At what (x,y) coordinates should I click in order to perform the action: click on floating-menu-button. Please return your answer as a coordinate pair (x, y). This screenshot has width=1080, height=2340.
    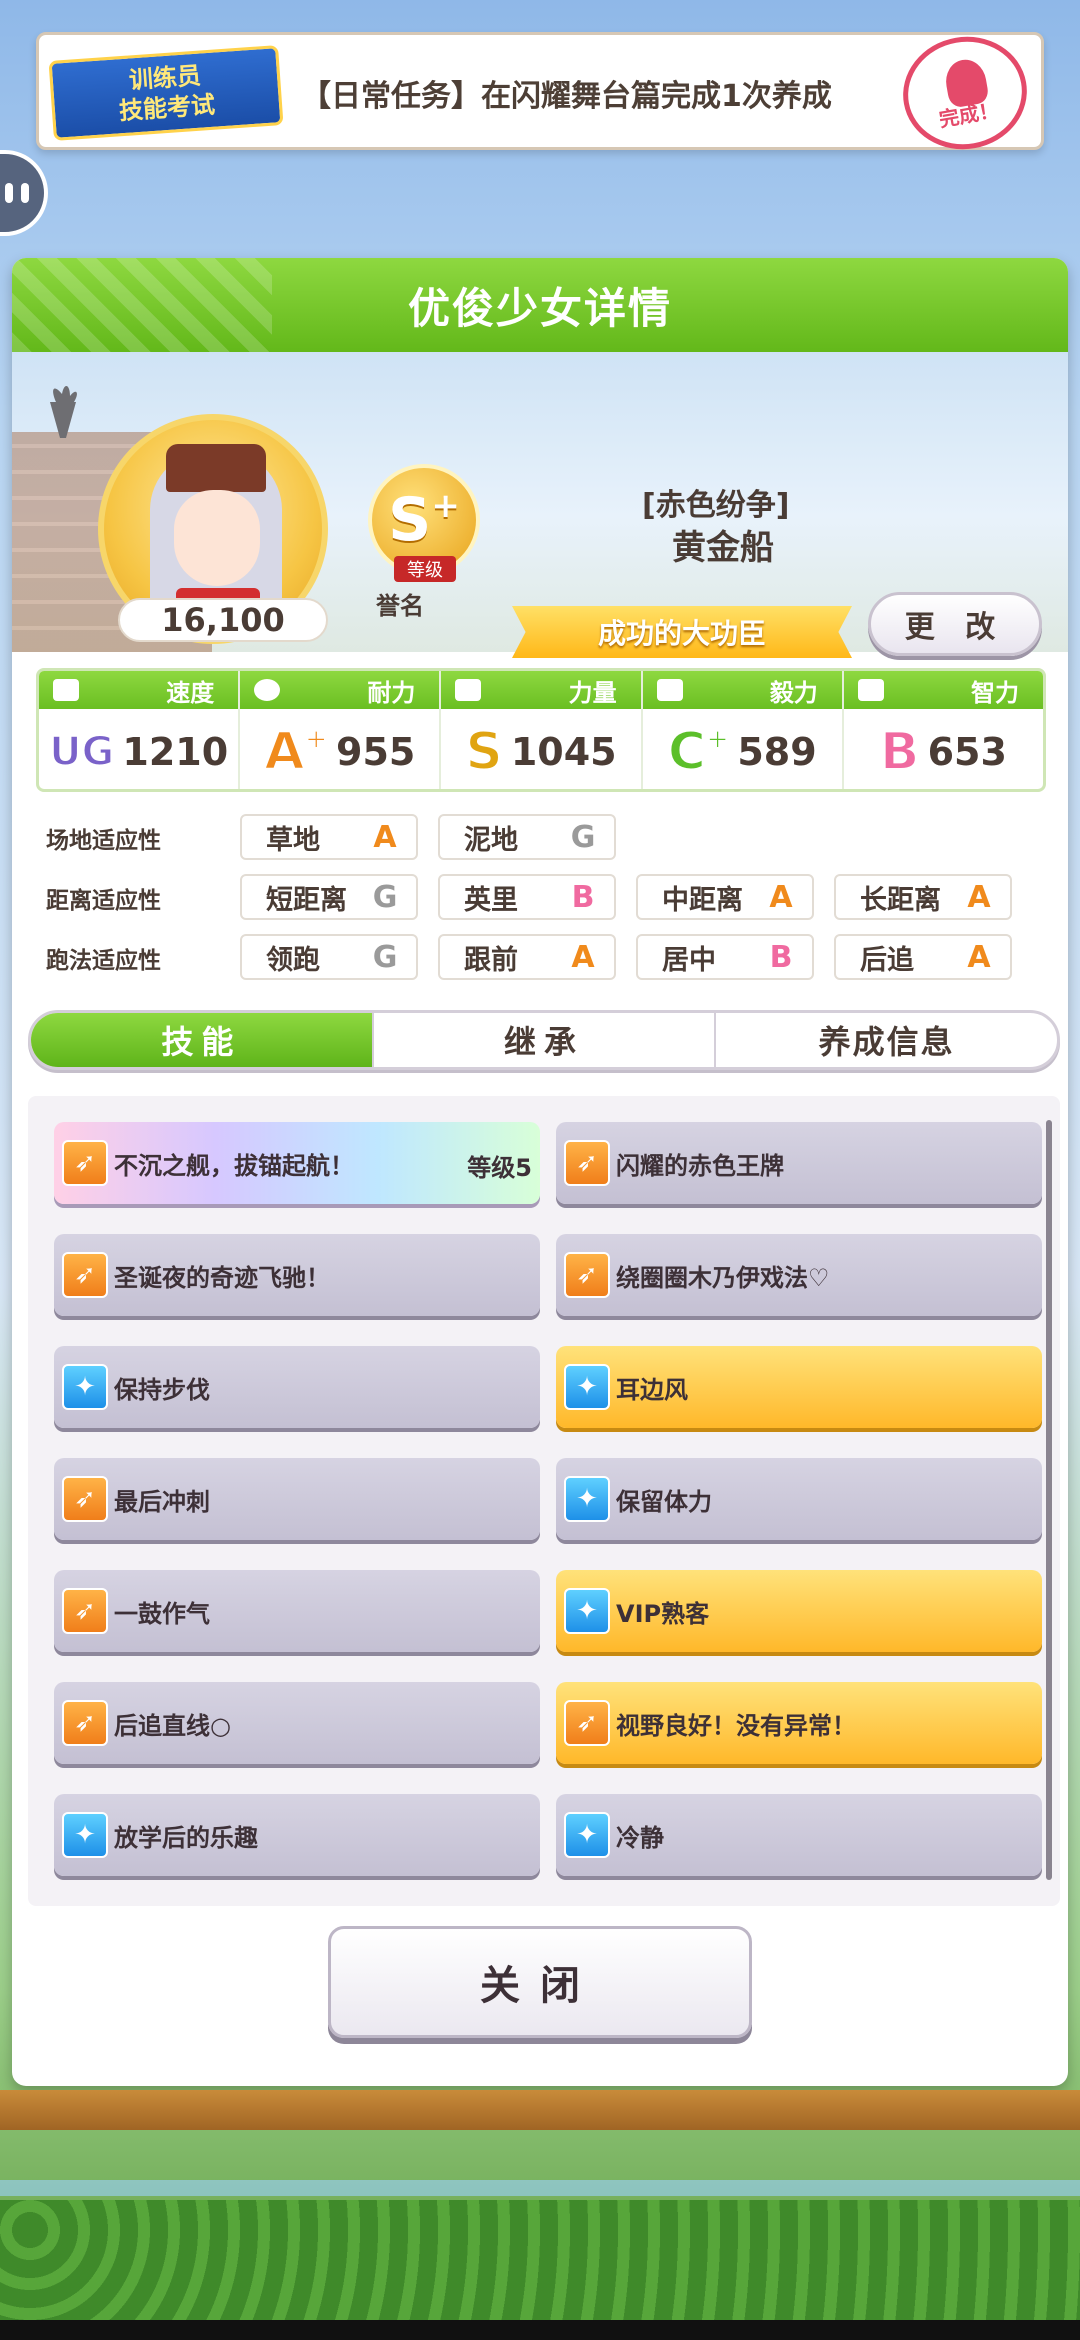
    Looking at the image, I should click on (24, 193).